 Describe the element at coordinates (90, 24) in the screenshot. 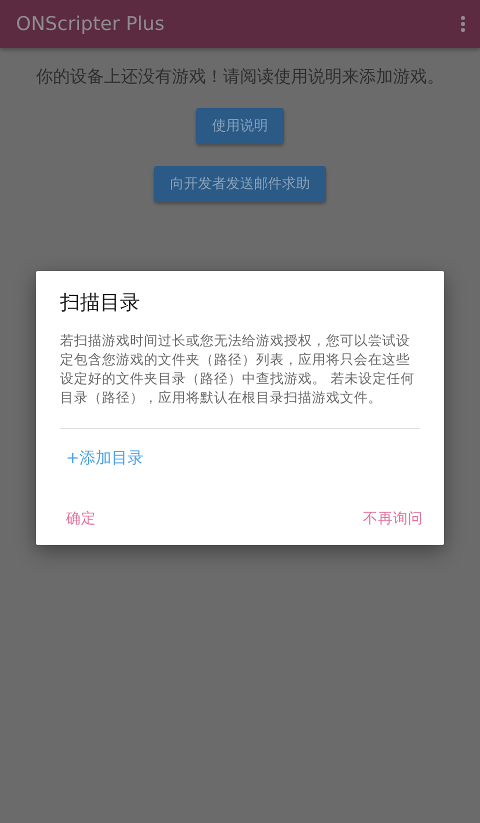

I see `app-title: ONScripter Plus` at that location.